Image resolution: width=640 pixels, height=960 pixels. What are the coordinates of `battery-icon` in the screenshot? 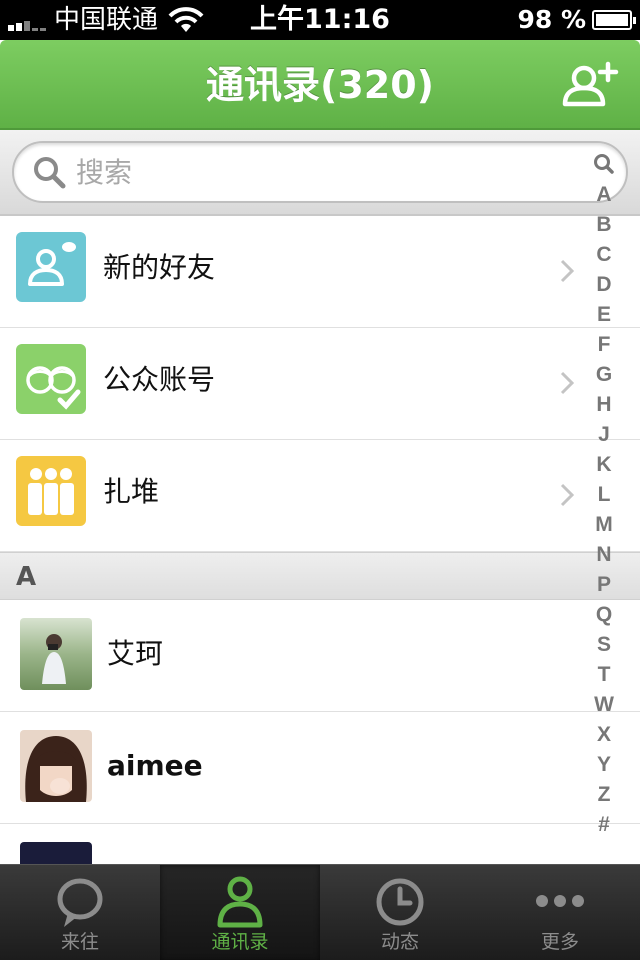 It's located at (614, 20).